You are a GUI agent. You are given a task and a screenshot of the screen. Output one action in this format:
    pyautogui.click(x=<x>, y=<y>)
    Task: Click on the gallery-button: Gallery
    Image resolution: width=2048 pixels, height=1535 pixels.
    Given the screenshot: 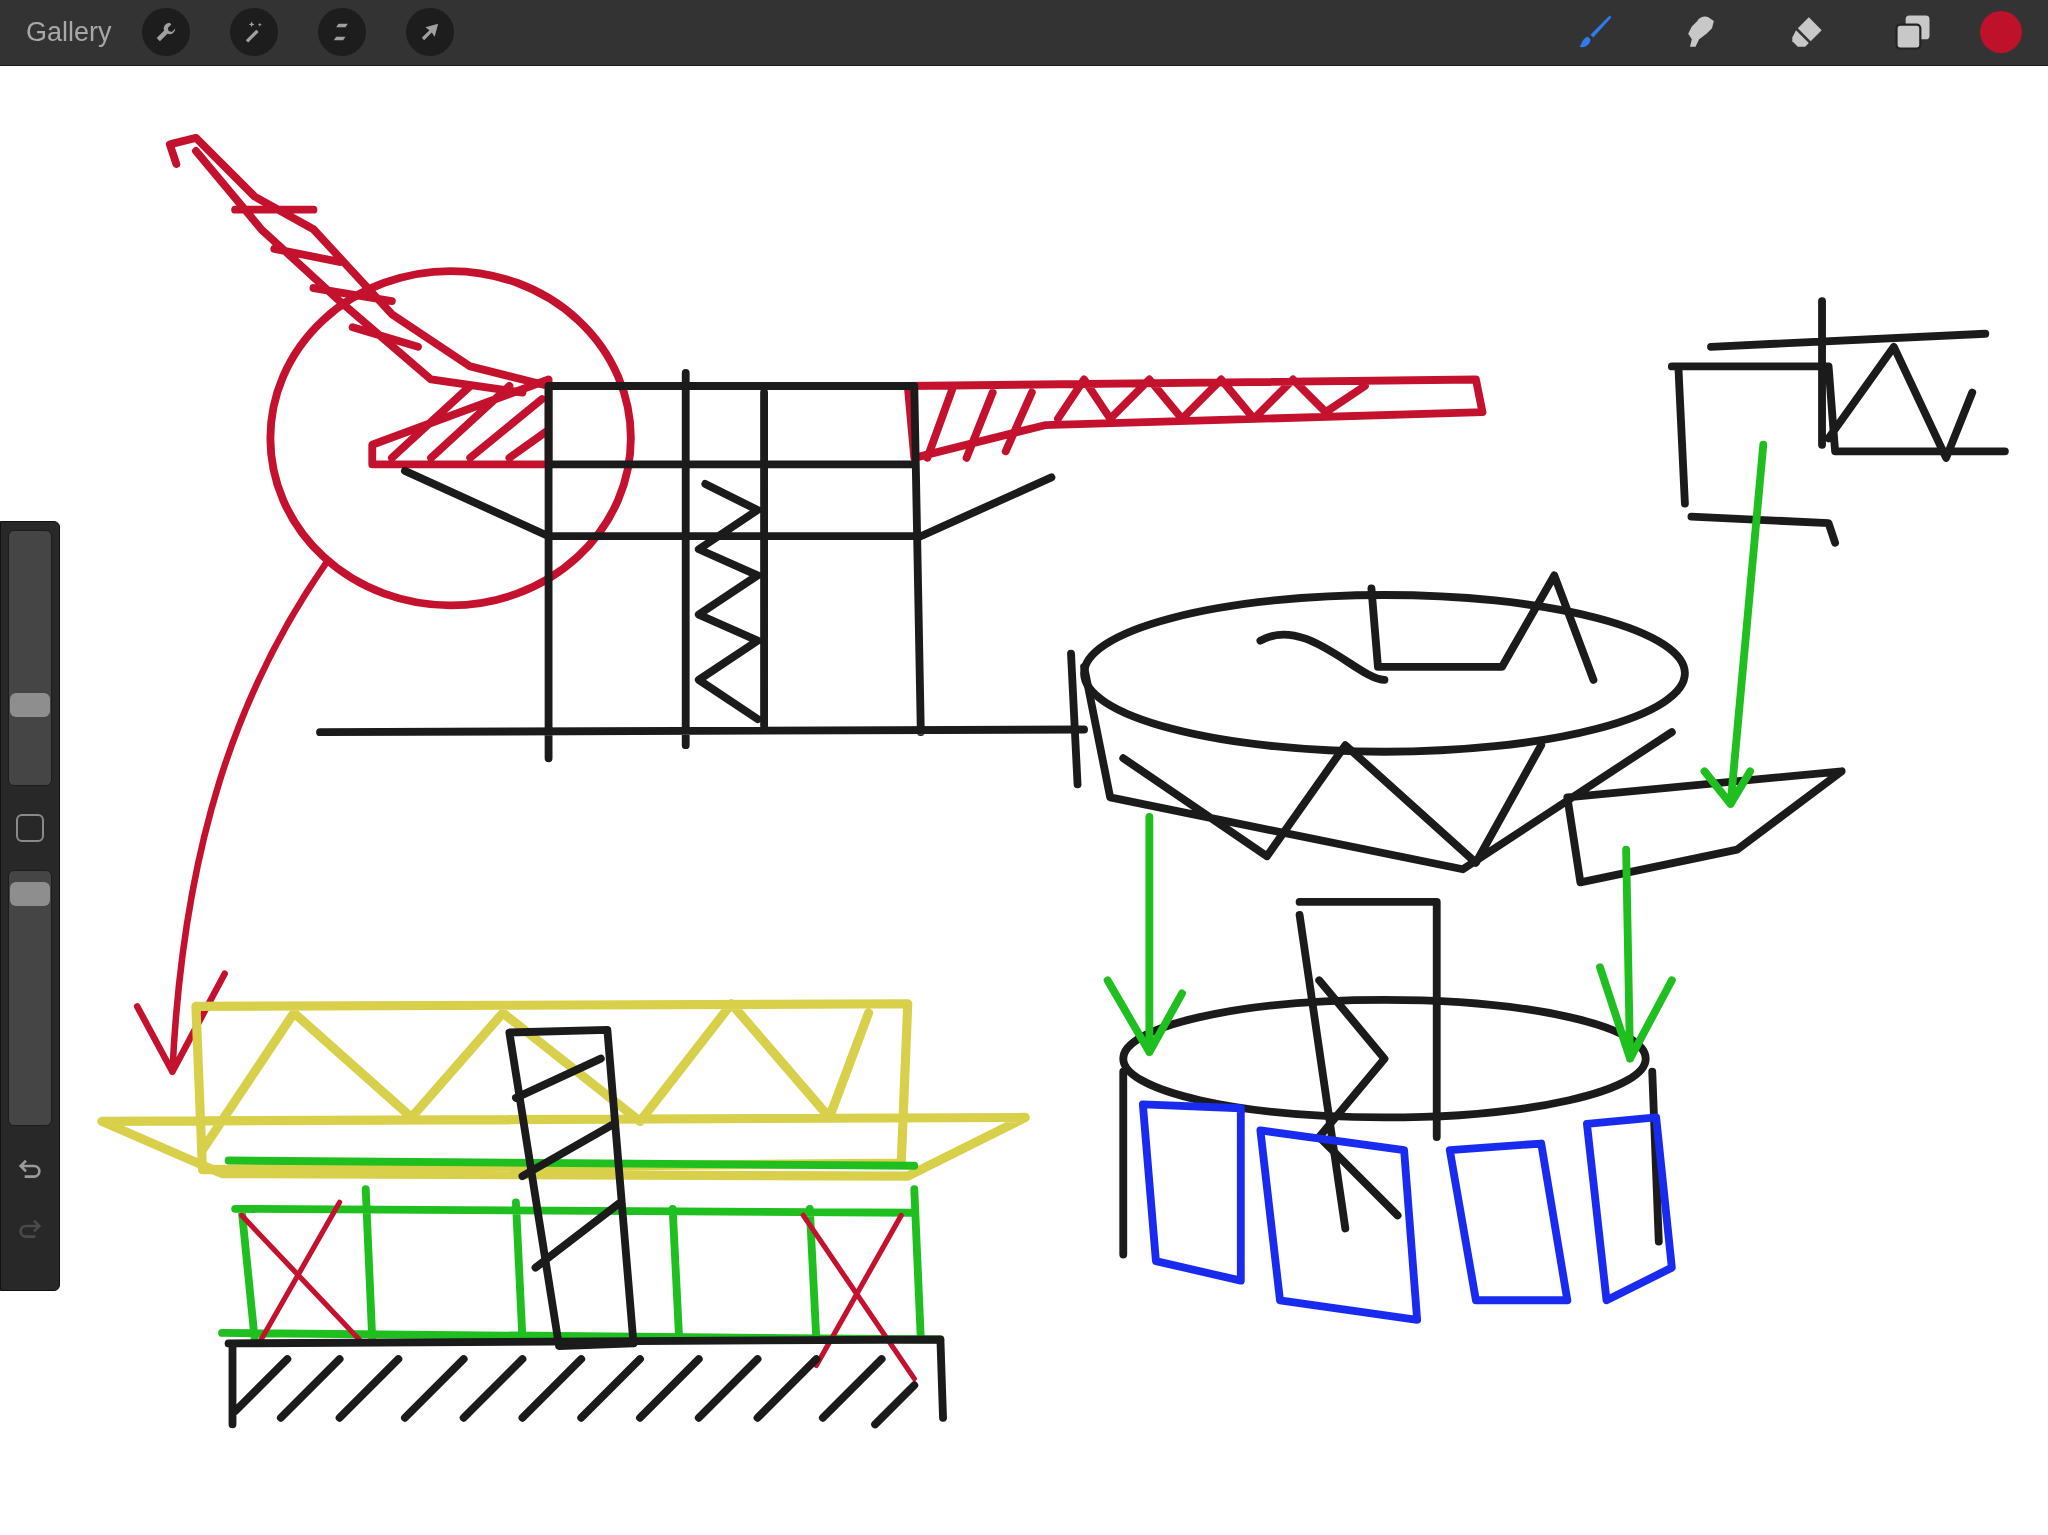 What is the action you would take?
    pyautogui.click(x=69, y=32)
    